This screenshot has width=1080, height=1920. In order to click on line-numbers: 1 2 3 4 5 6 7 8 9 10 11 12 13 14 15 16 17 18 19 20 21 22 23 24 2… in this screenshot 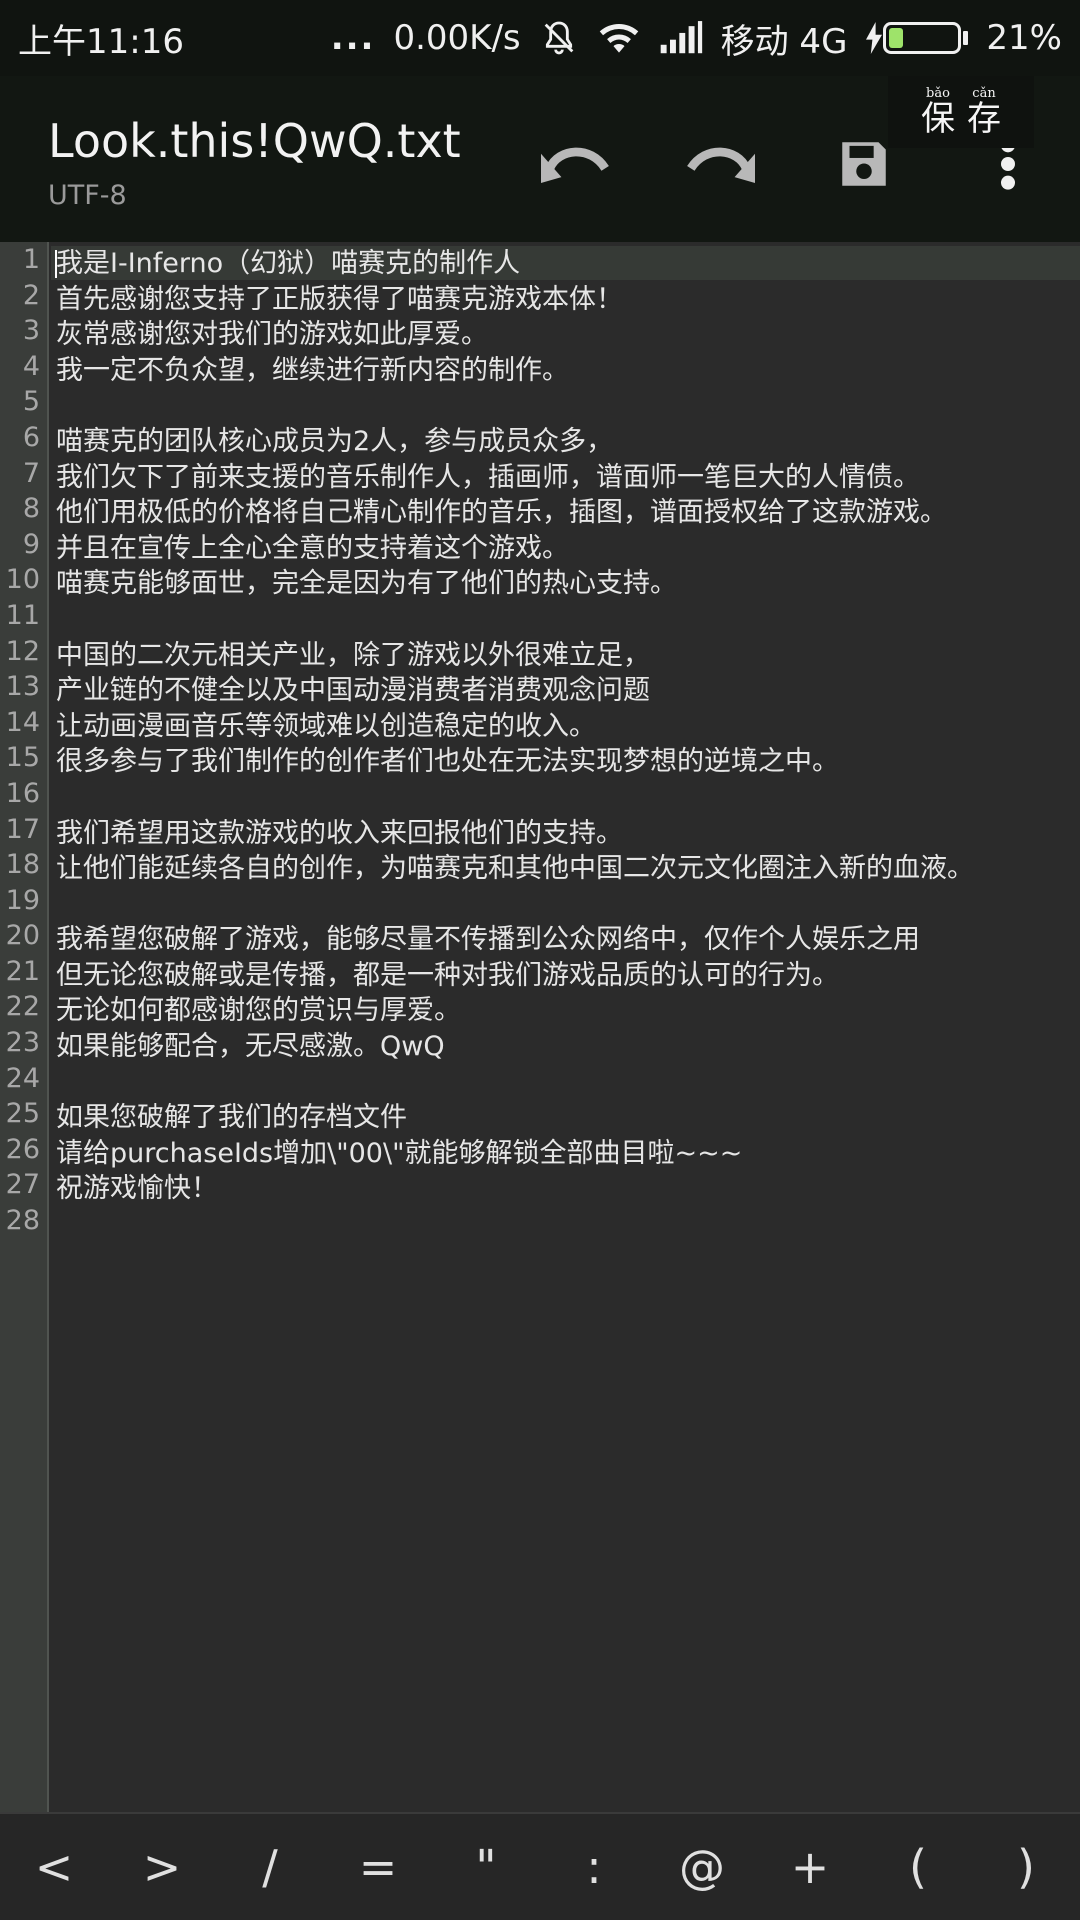, I will do `click(20, 740)`.